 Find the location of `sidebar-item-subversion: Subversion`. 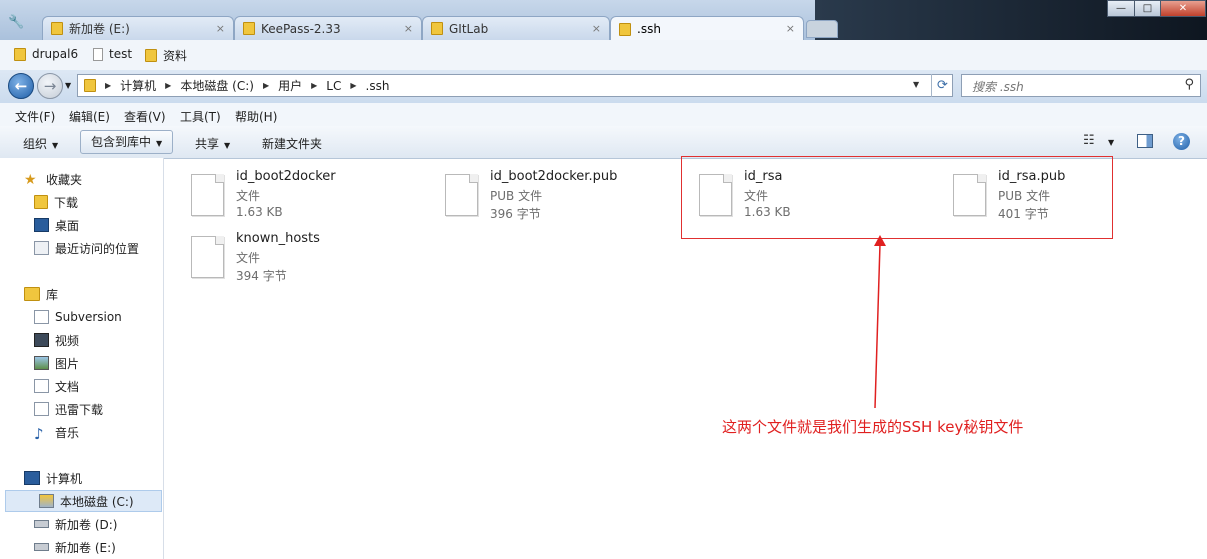

sidebar-item-subversion: Subversion is located at coordinates (81, 317).